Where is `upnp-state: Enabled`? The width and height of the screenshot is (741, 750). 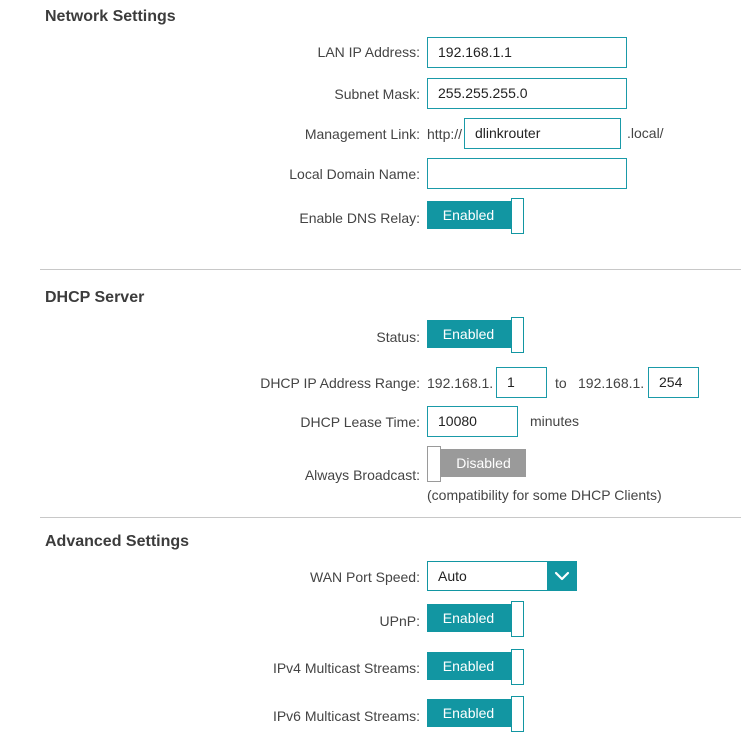
upnp-state: Enabled is located at coordinates (469, 618).